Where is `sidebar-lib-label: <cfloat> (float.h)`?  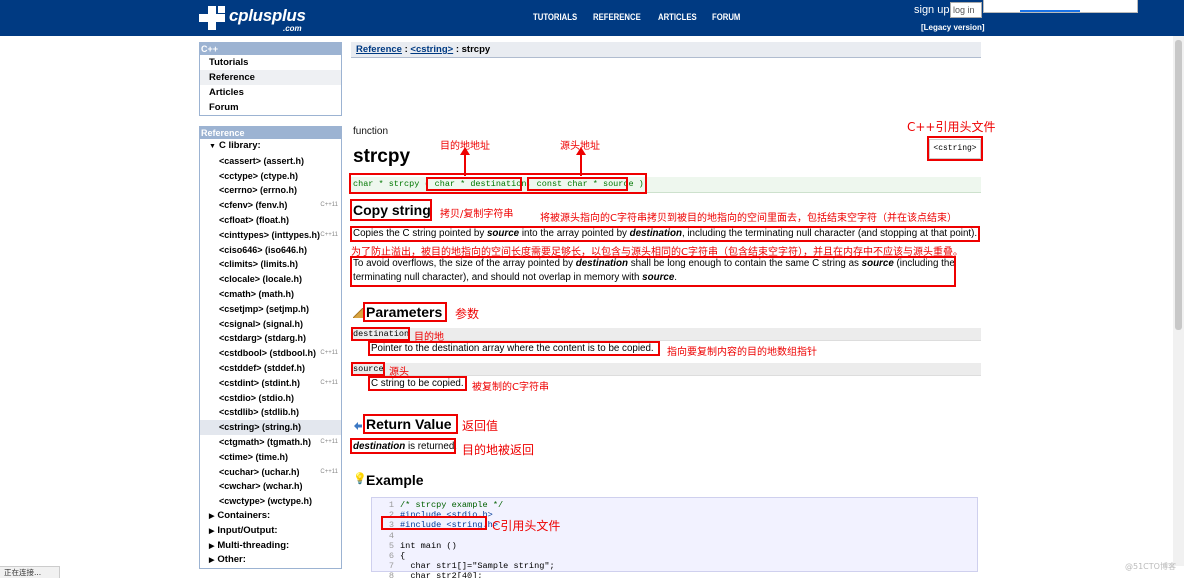 sidebar-lib-label: <cfloat> (float.h) is located at coordinates (254, 219).